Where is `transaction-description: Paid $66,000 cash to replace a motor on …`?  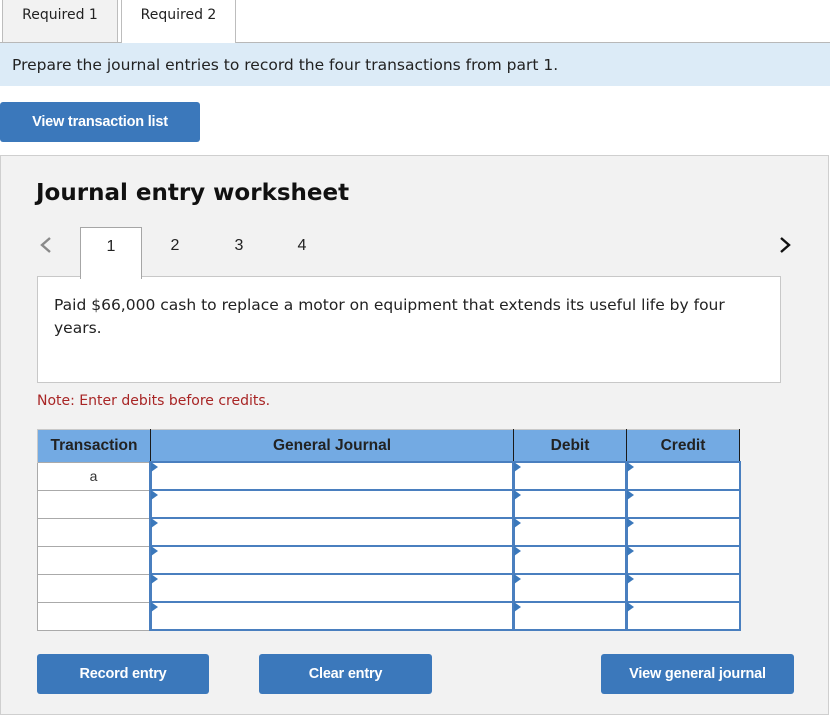 transaction-description: Paid $66,000 cash to replace a motor on … is located at coordinates (409, 329).